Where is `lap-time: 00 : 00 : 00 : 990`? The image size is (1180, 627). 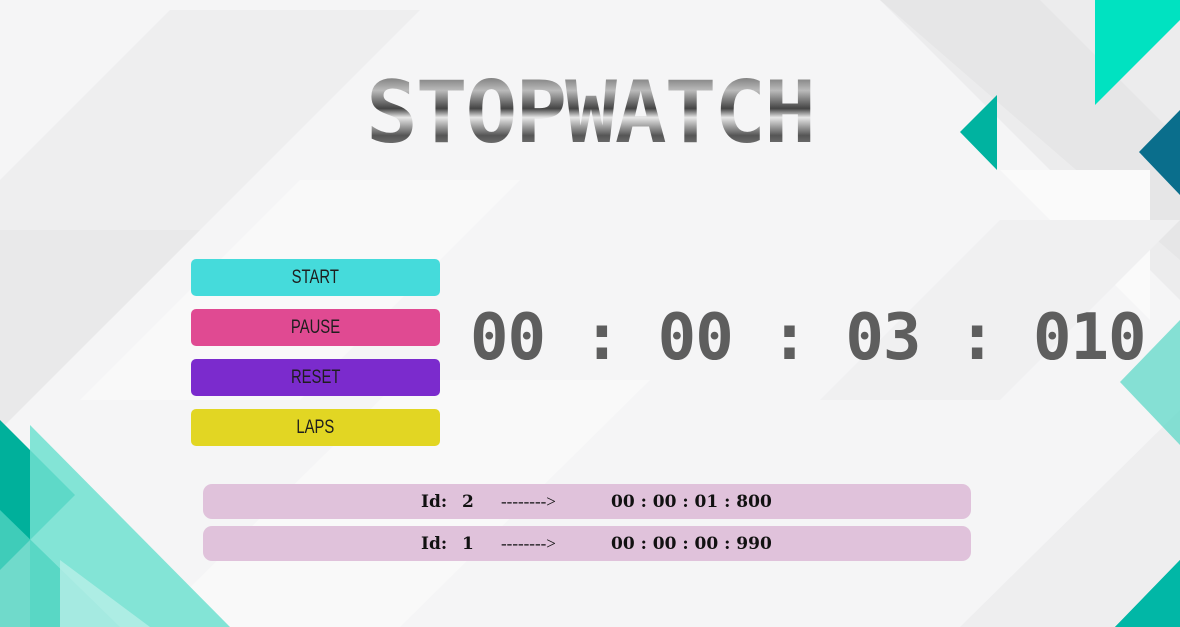
lap-time: 00 : 00 : 00 : 990 is located at coordinates (691, 544).